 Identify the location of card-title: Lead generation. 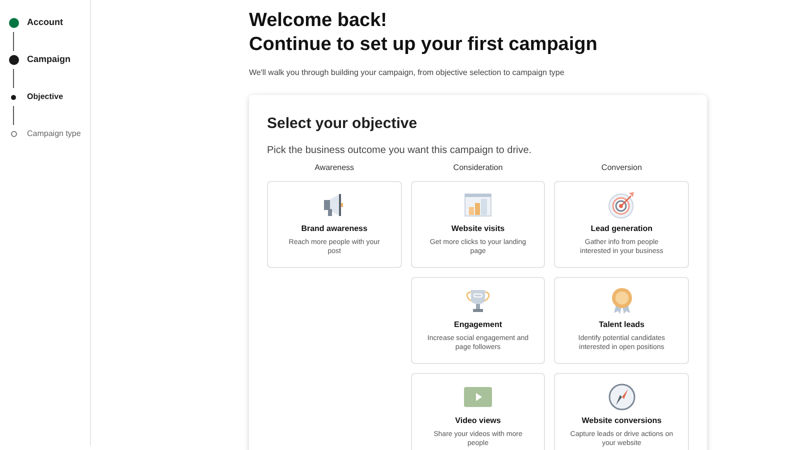
(621, 228).